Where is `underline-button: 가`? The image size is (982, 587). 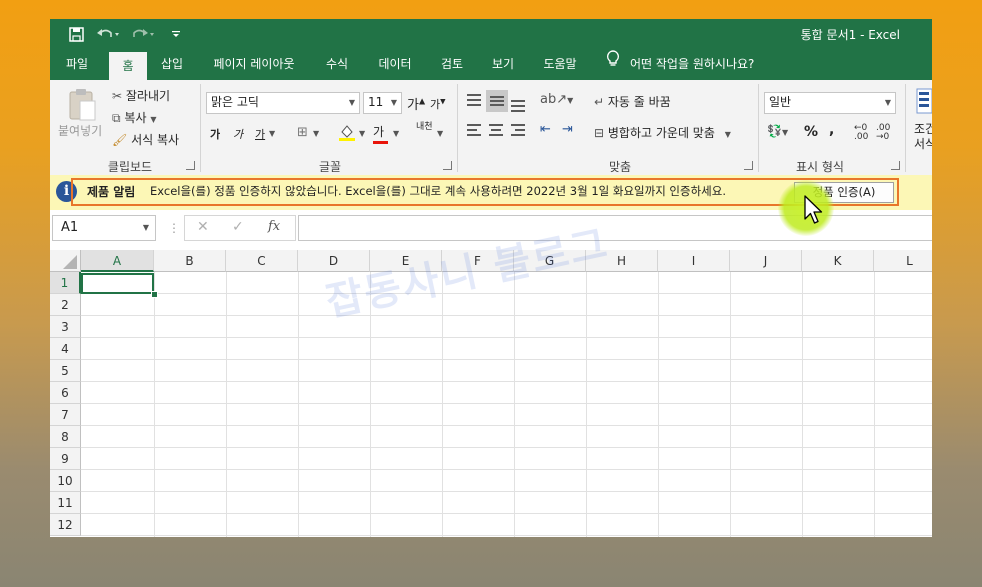
underline-button: 가 is located at coordinates (260, 134).